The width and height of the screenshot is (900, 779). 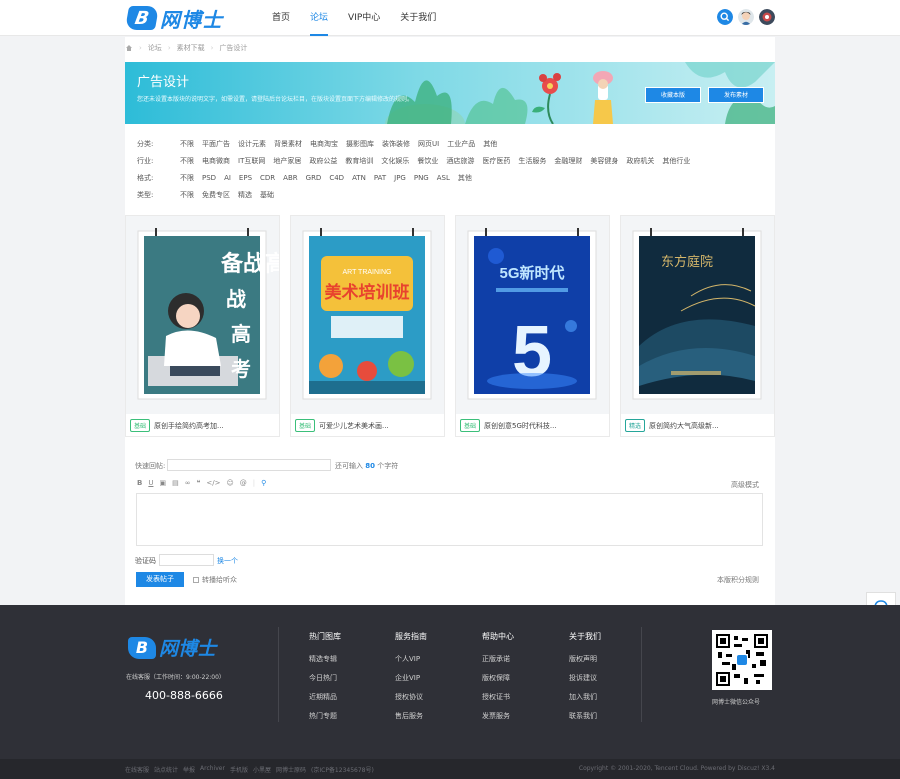 What do you see at coordinates (767, 17) in the screenshot?
I see `user-menu-icon` at bounding box center [767, 17].